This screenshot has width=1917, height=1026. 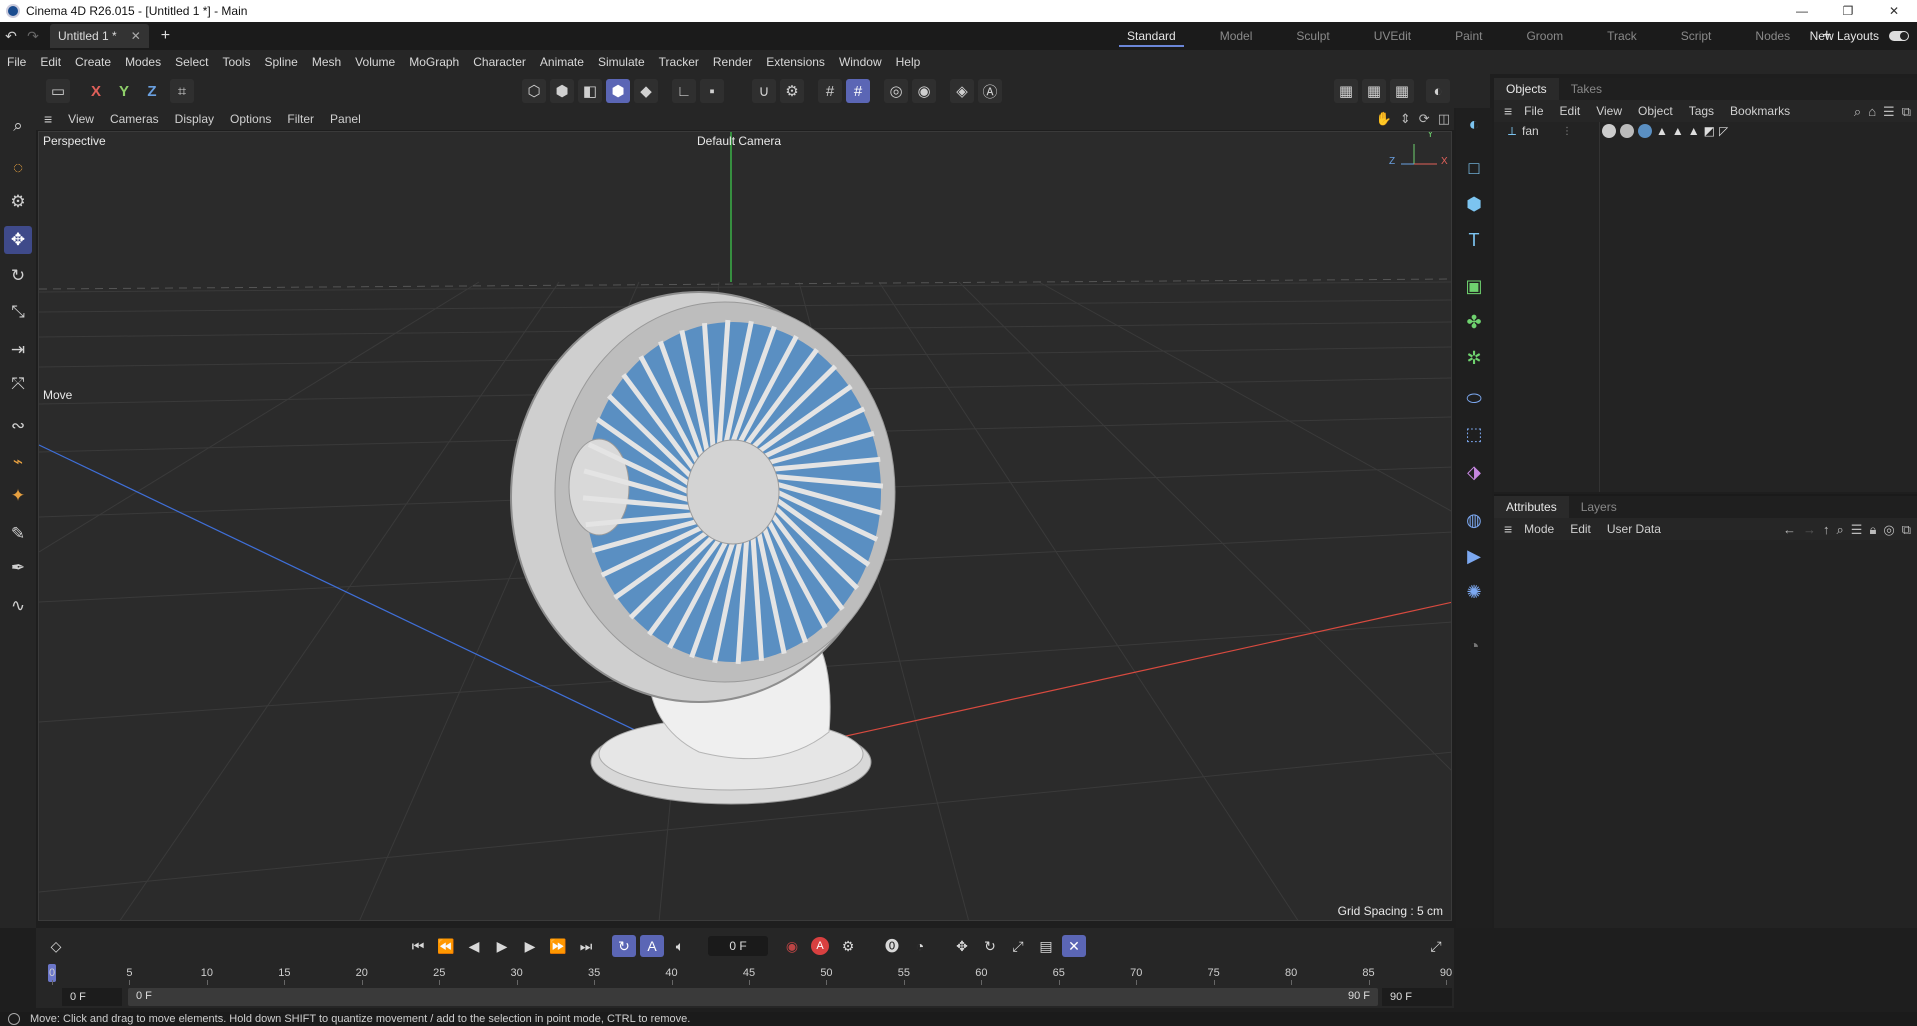 What do you see at coordinates (652, 946) in the screenshot?
I see `autokey-mode-icon: A` at bounding box center [652, 946].